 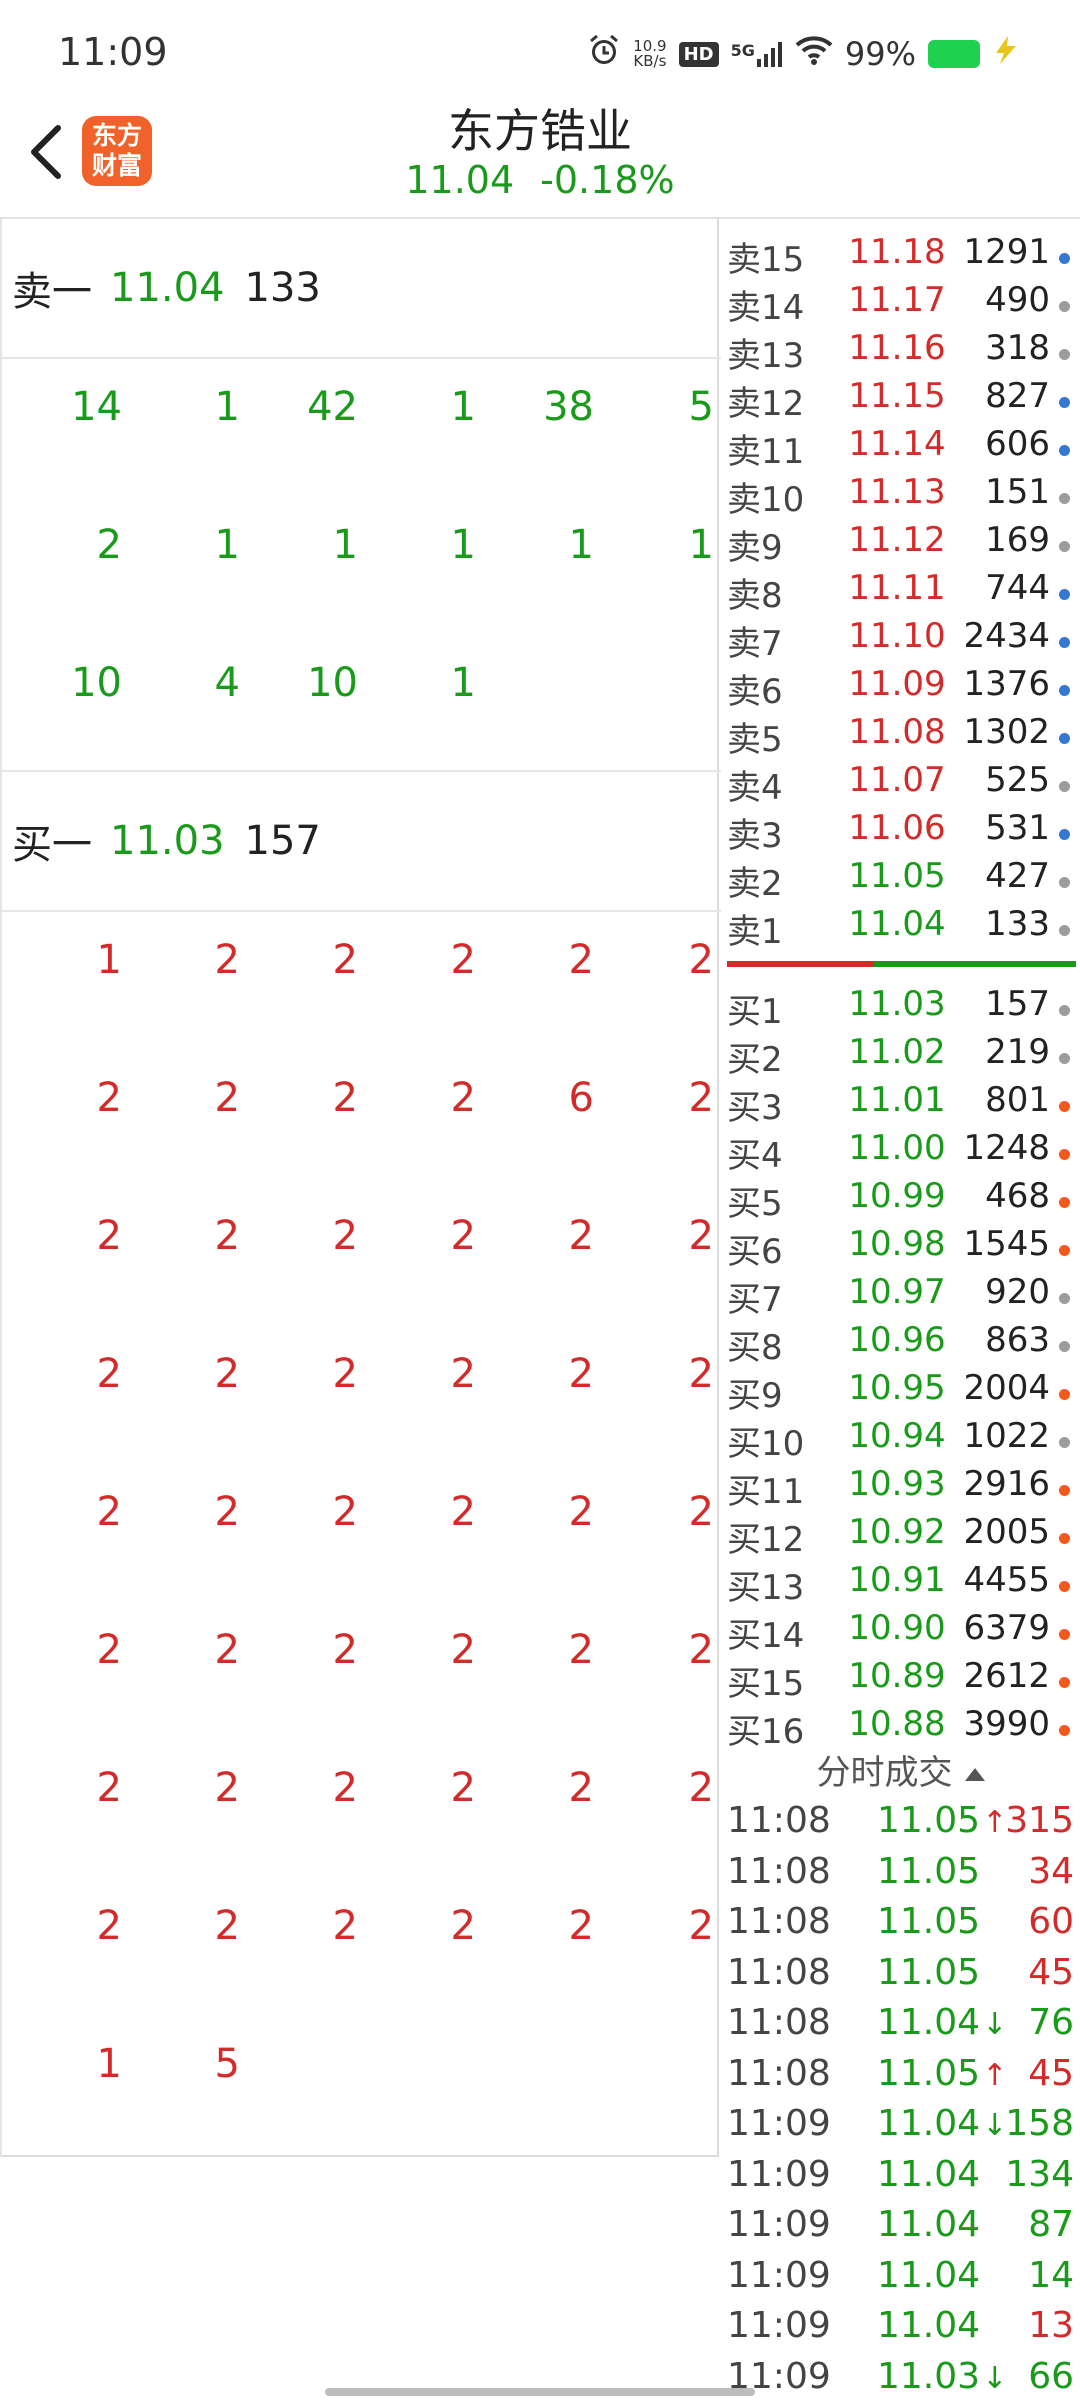 I want to click on tick-price-value: 11.03, so click(x=929, y=2376).